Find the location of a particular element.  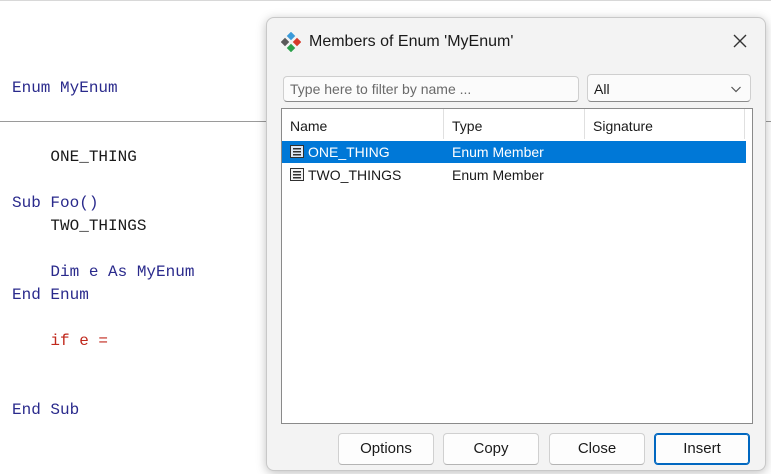

member-name: TWO_THINGS is located at coordinates (355, 175).